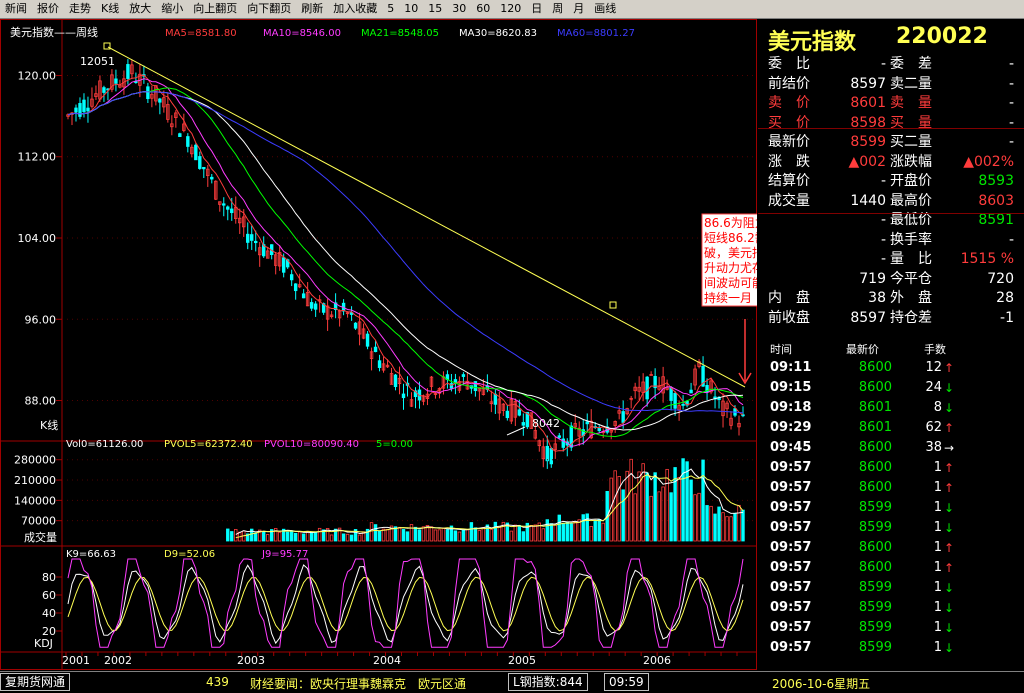 The width and height of the screenshot is (1024, 693). I want to click on status-app-name: 复期货网通, so click(35, 682).